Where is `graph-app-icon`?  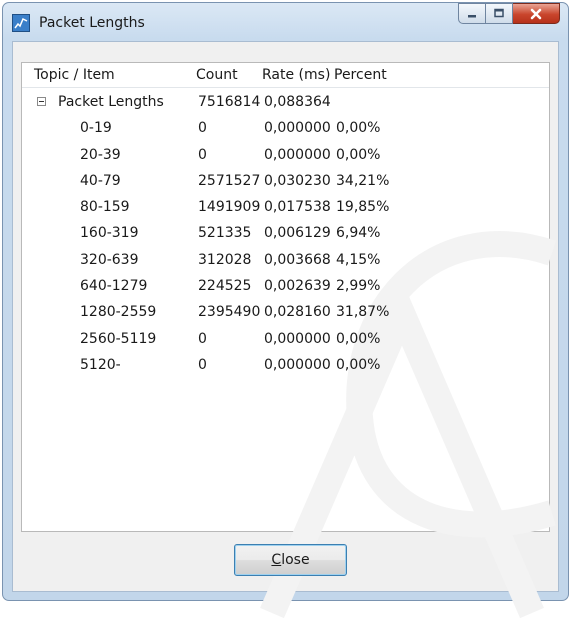
graph-app-icon is located at coordinates (21, 23).